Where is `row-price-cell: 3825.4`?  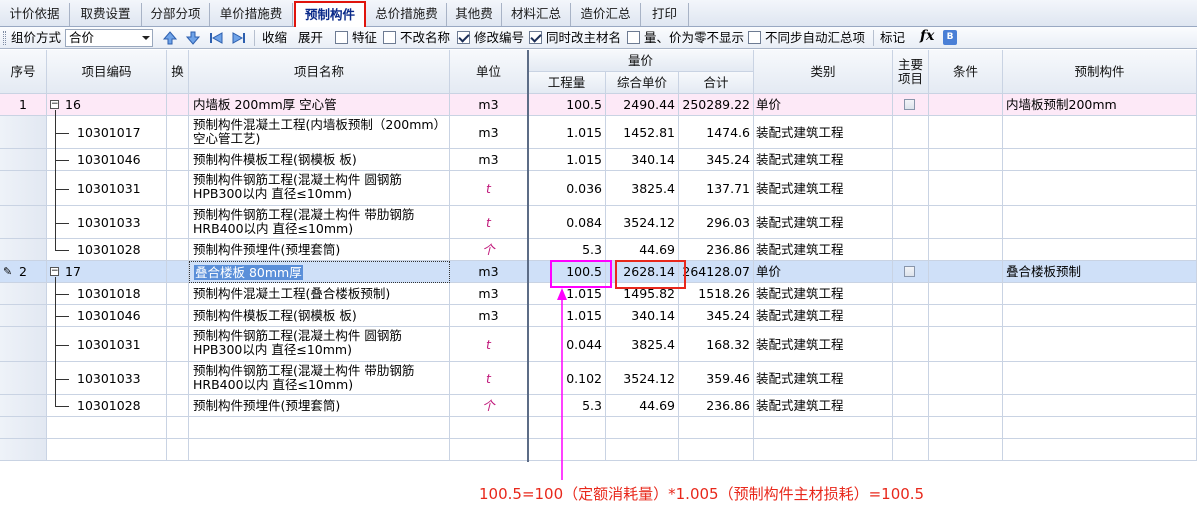 row-price-cell: 3825.4 is located at coordinates (642, 188).